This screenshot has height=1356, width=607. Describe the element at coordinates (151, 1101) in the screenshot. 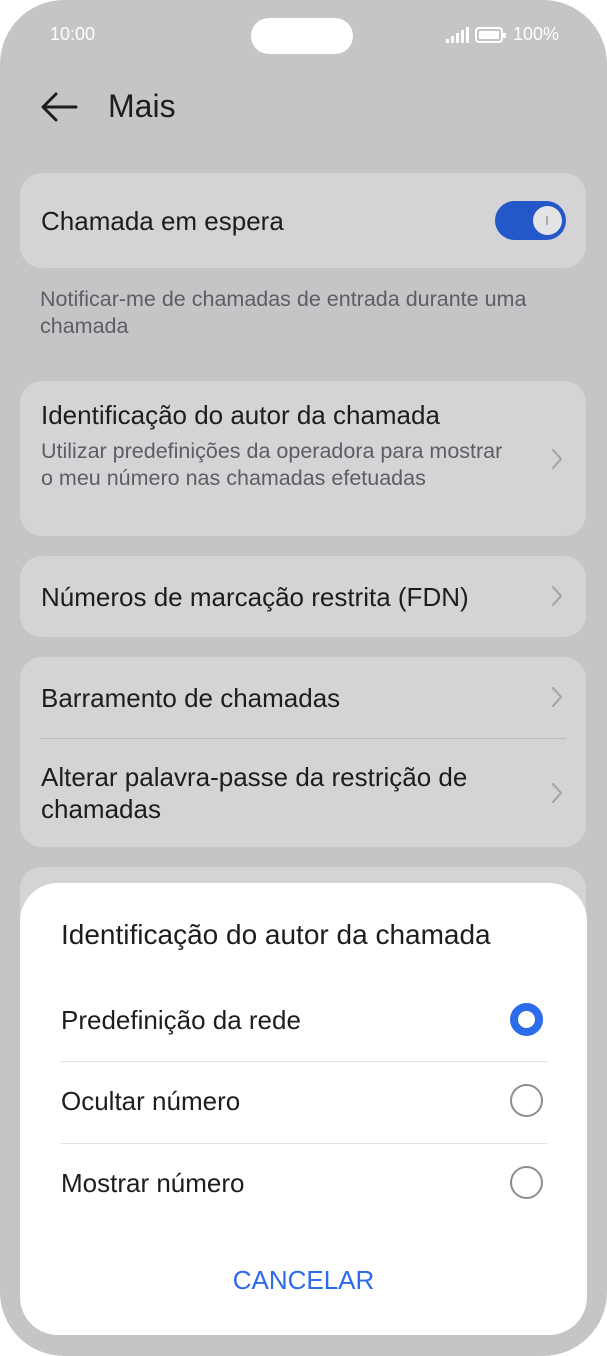

I see `option-label: Ocultar número` at that location.